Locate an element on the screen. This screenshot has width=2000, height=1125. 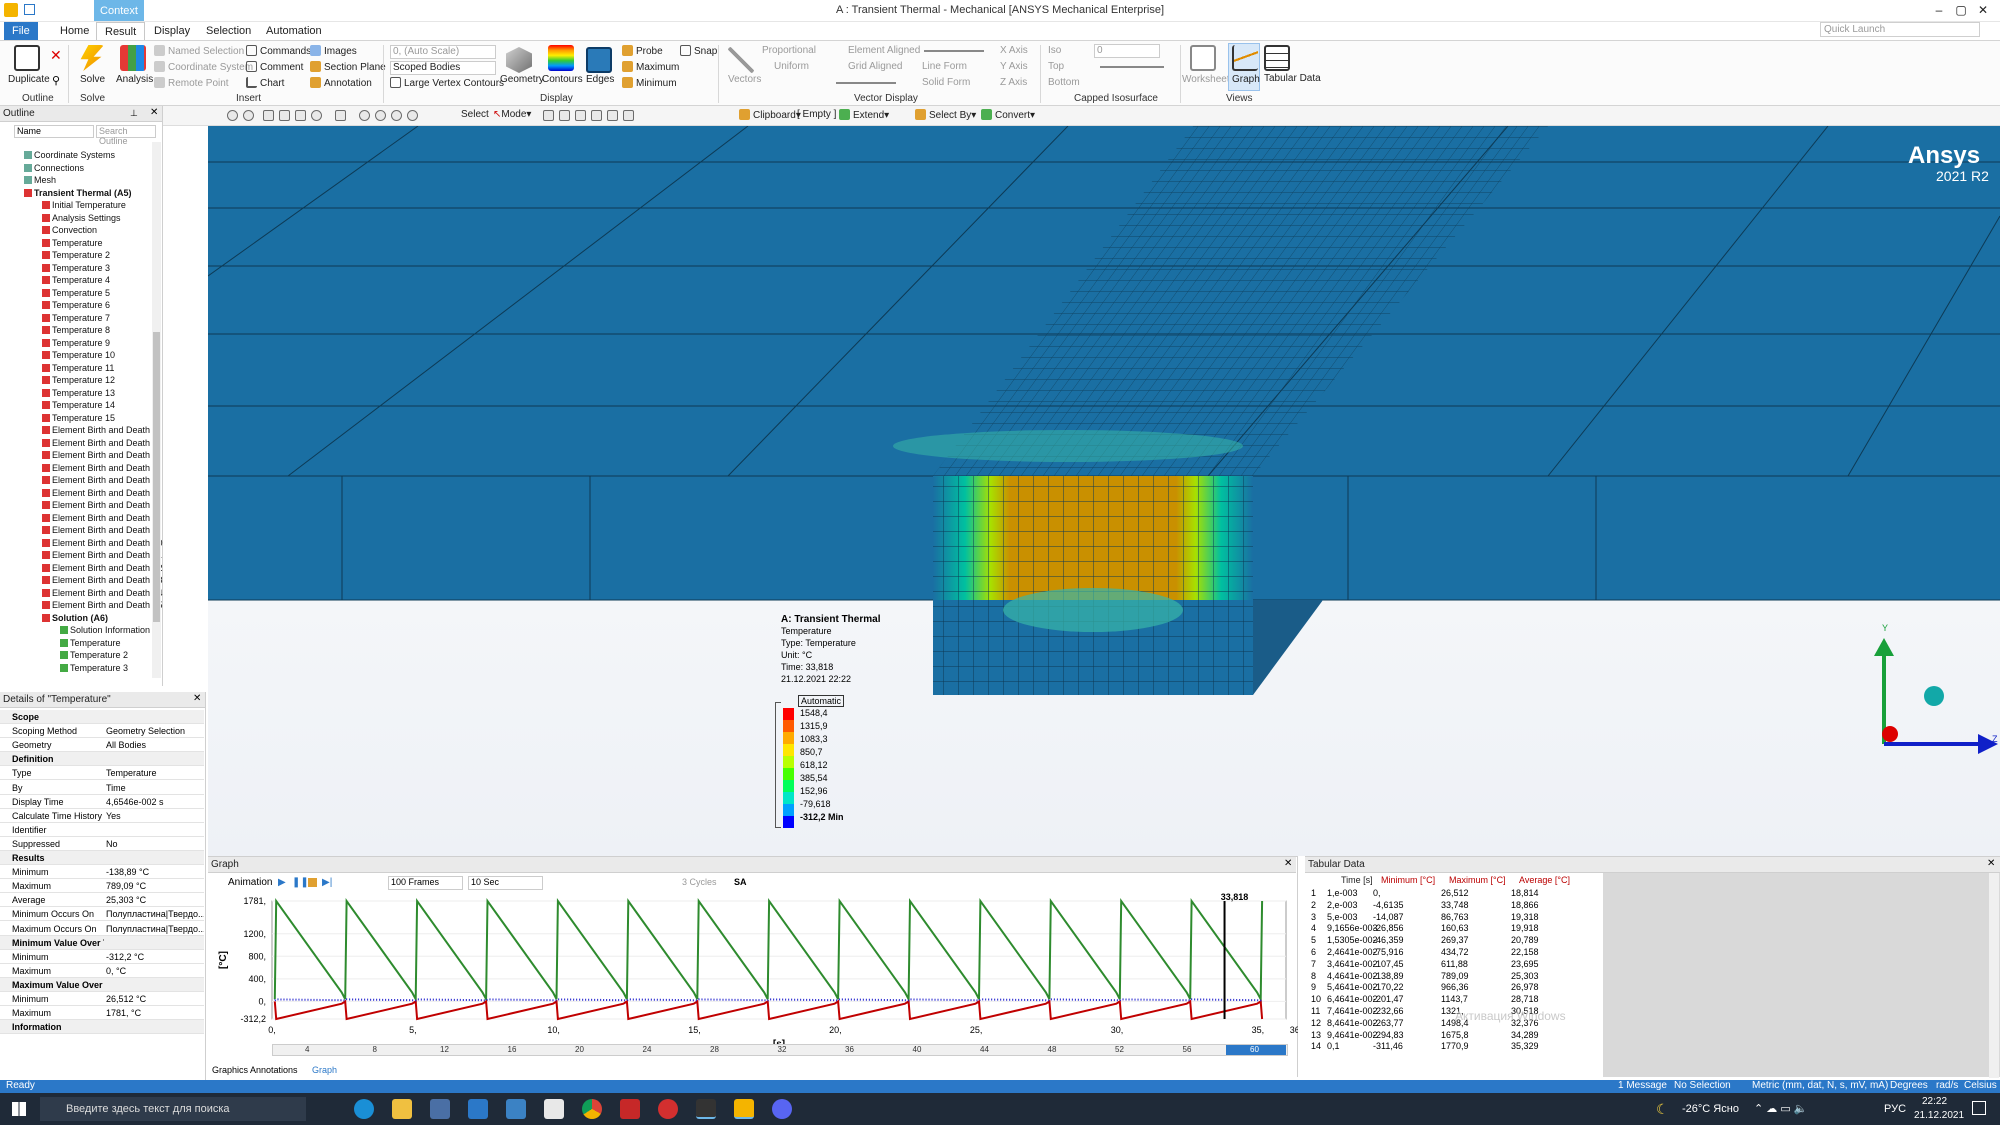
tabular-cell: 33,748 is located at coordinates (1473, 906).